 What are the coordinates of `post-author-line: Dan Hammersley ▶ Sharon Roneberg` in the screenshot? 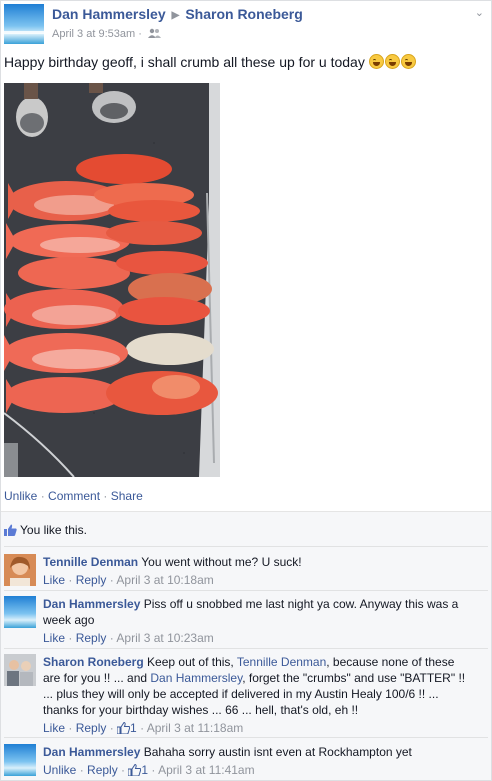 It's located at (177, 14).